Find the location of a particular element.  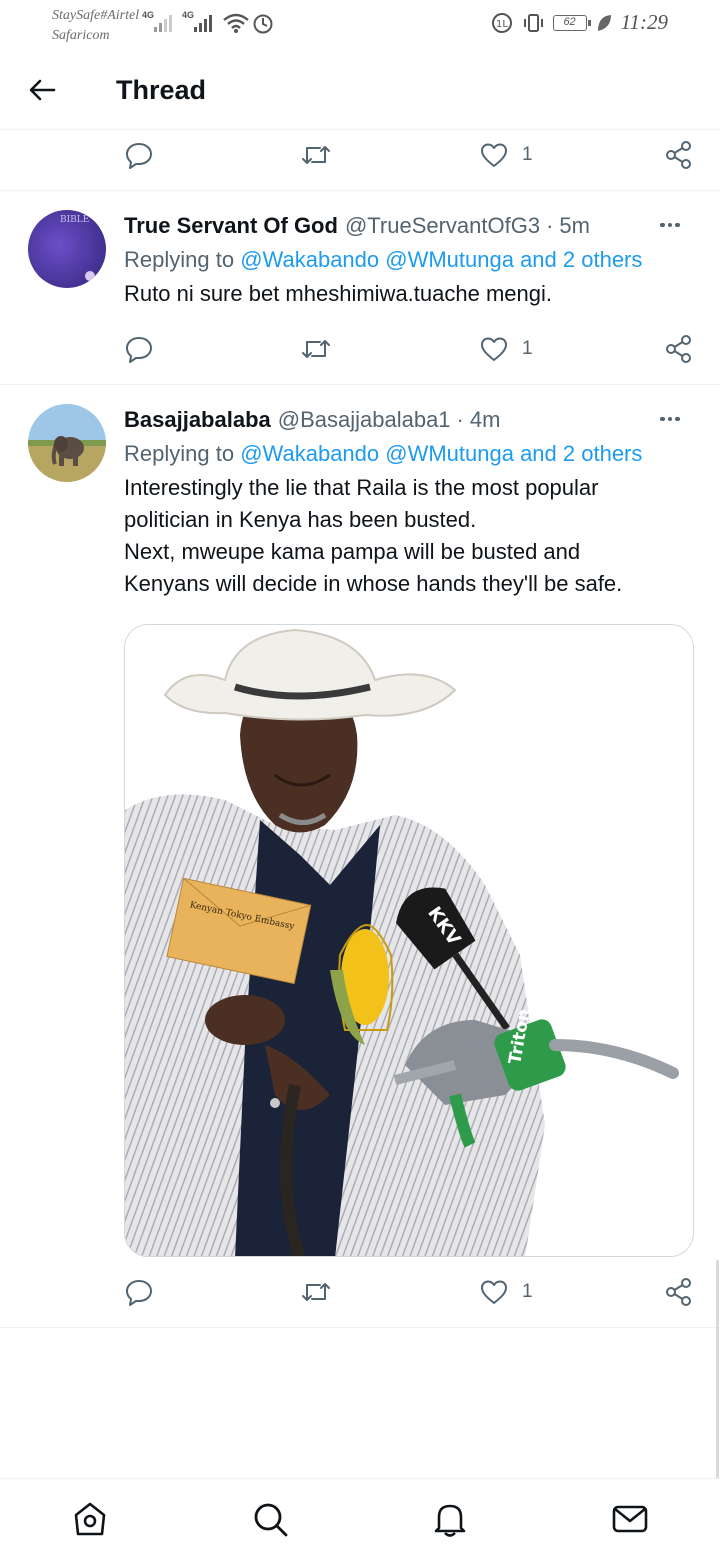

avatar-bible-image: BIBLE is located at coordinates (67, 249).